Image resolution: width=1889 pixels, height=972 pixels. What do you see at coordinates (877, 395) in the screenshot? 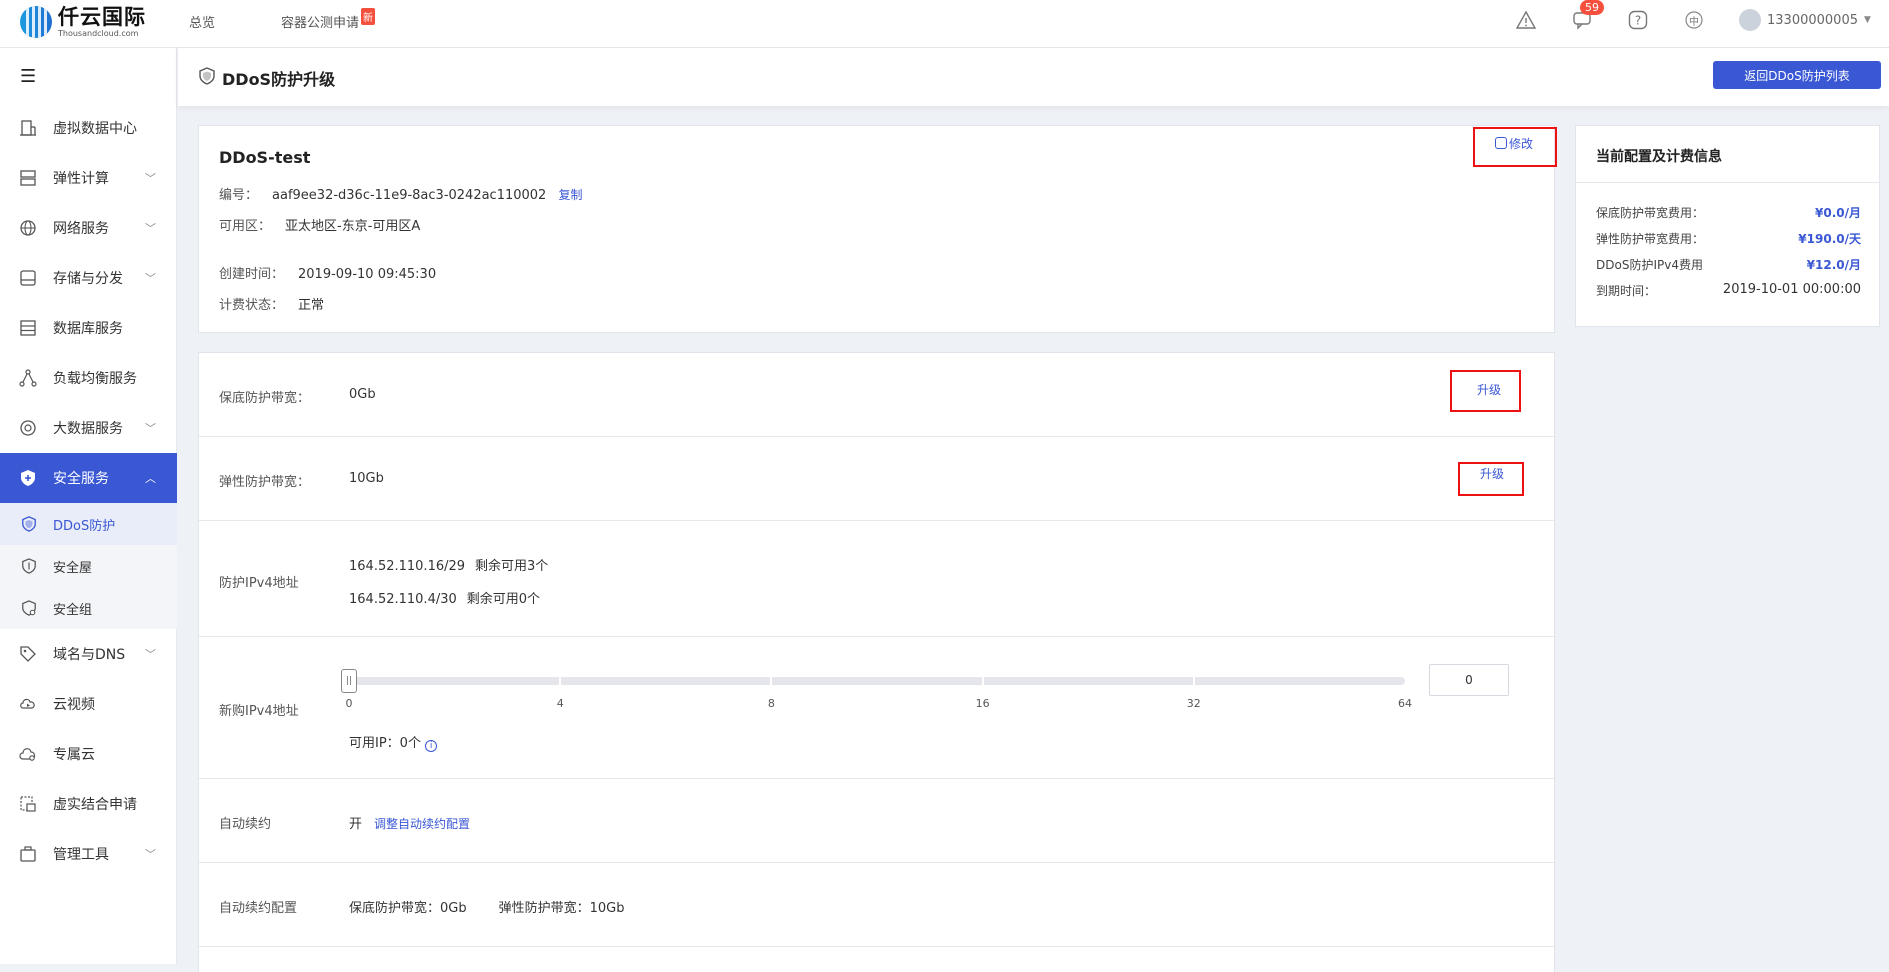
I see `base-bandwidth-row: 保底防护带宽： 0Gb` at bounding box center [877, 395].